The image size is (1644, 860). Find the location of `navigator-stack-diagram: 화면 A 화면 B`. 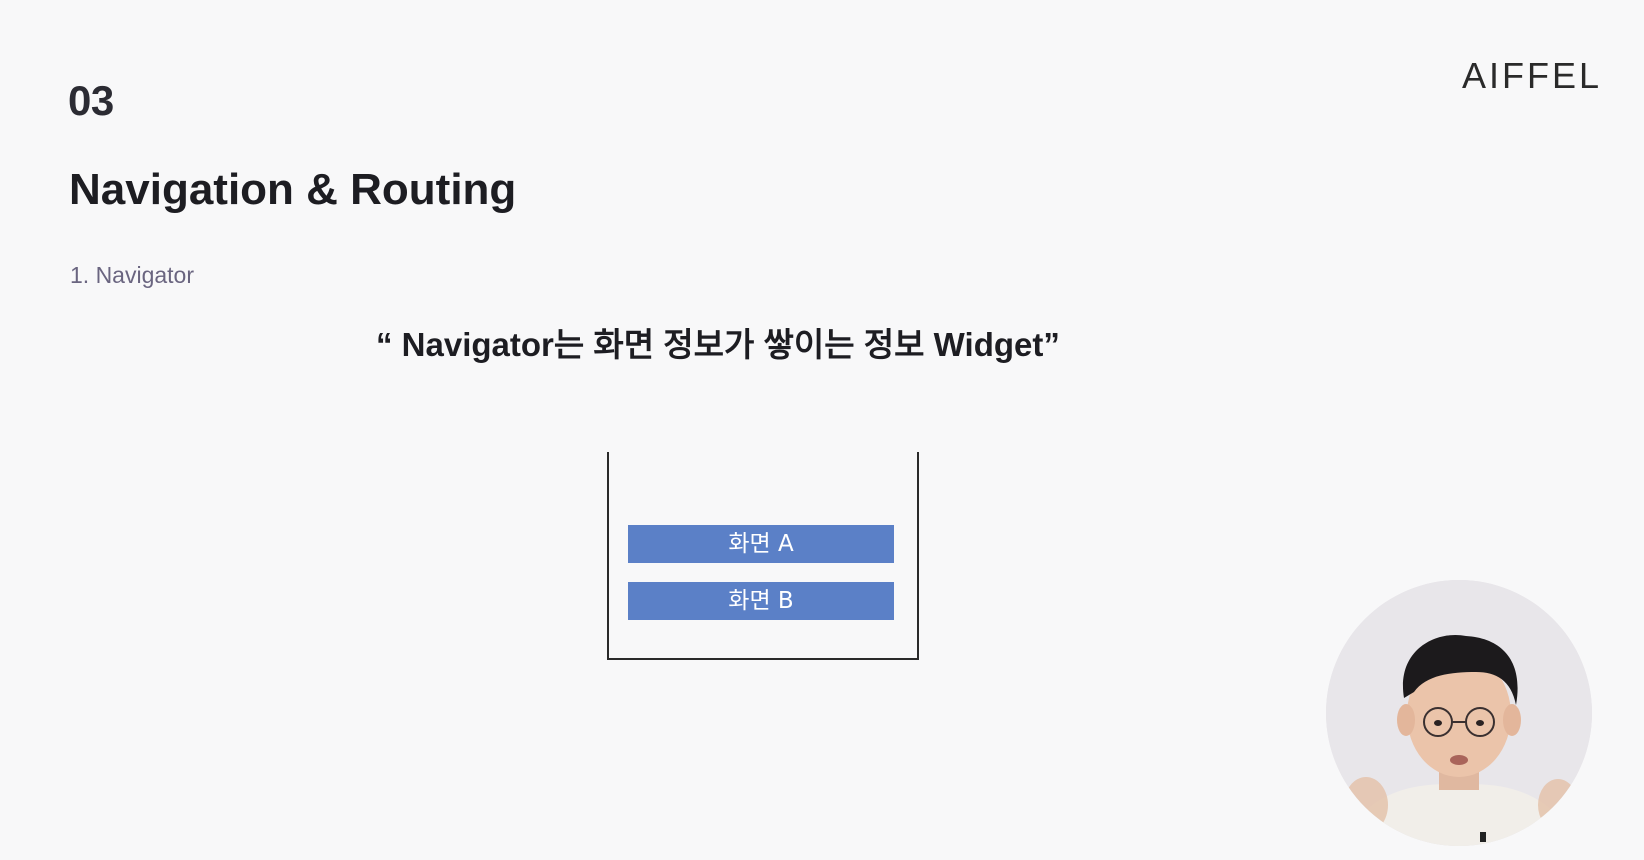

navigator-stack-diagram: 화면 A 화면 B is located at coordinates (763, 556).